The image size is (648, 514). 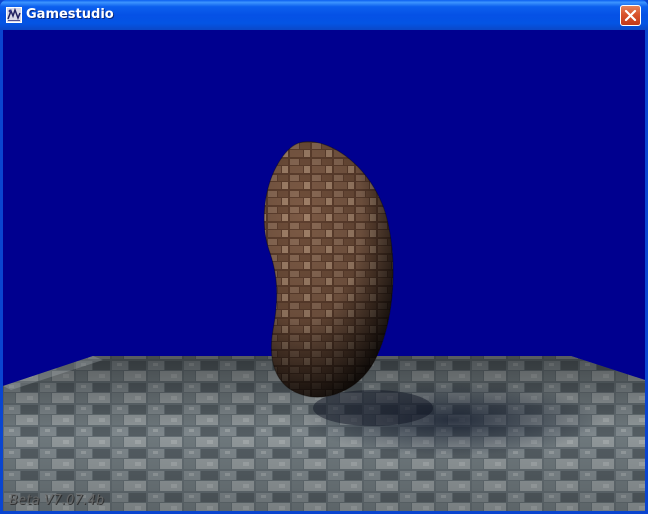 I want to click on close-icon, so click(x=630, y=15).